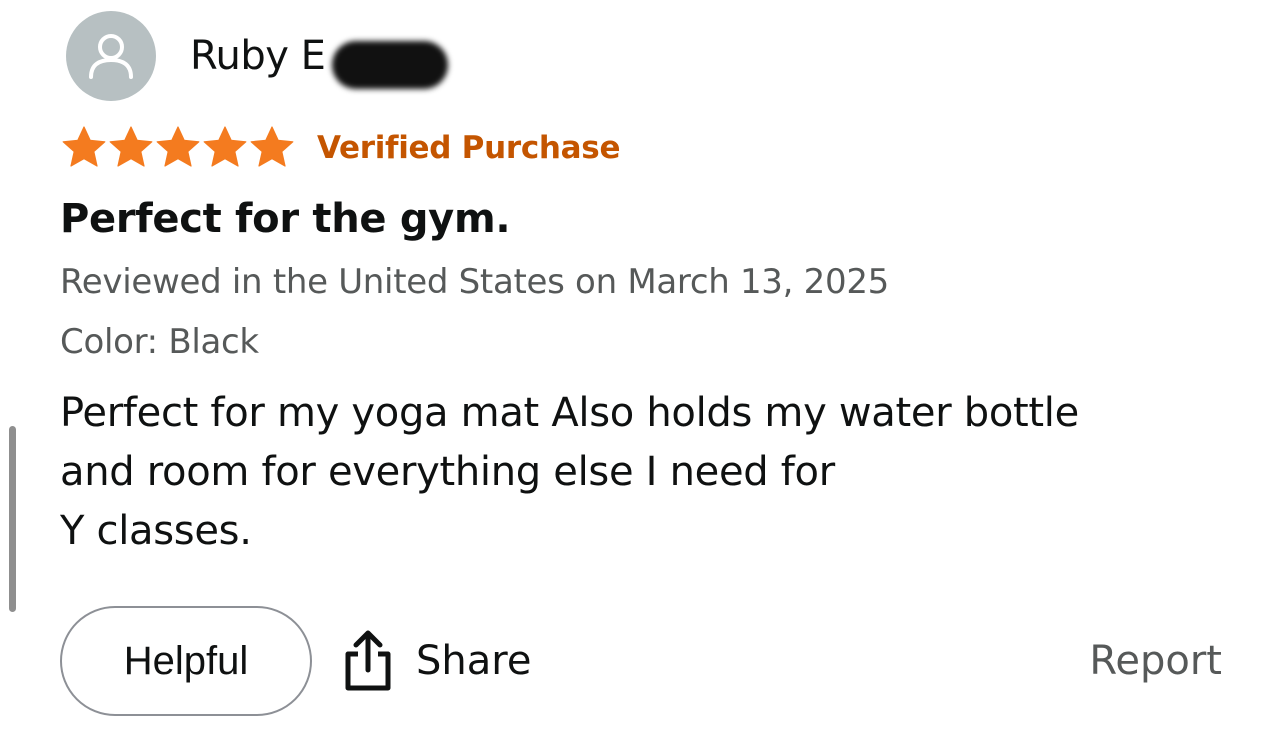 The height and width of the screenshot is (751, 1284). Describe the element at coordinates (655, 148) in the screenshot. I see `rating-row: Verified Purchase` at that location.